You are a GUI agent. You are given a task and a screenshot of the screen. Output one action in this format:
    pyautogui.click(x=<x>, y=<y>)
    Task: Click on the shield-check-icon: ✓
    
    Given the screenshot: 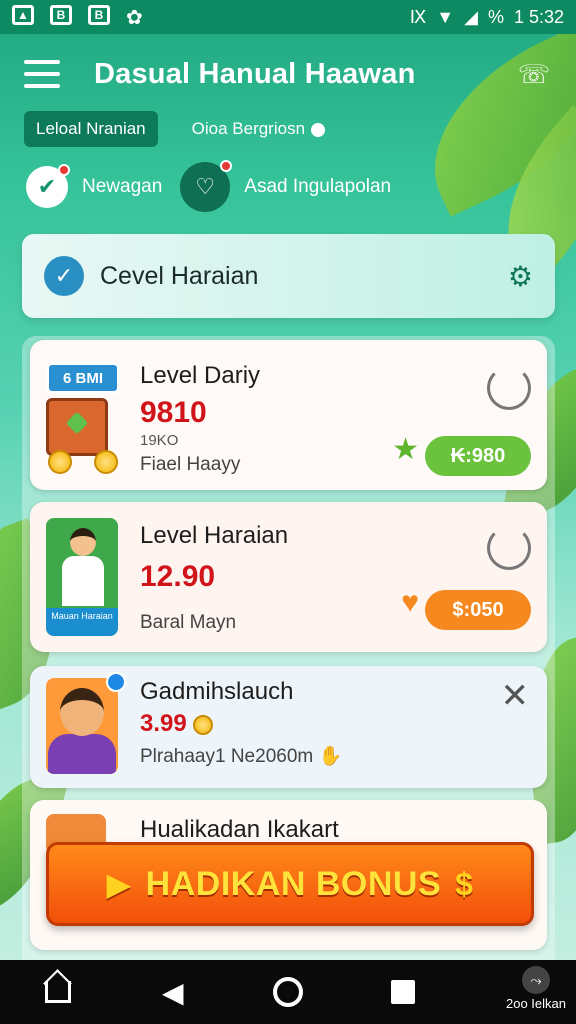 What is the action you would take?
    pyautogui.click(x=64, y=276)
    